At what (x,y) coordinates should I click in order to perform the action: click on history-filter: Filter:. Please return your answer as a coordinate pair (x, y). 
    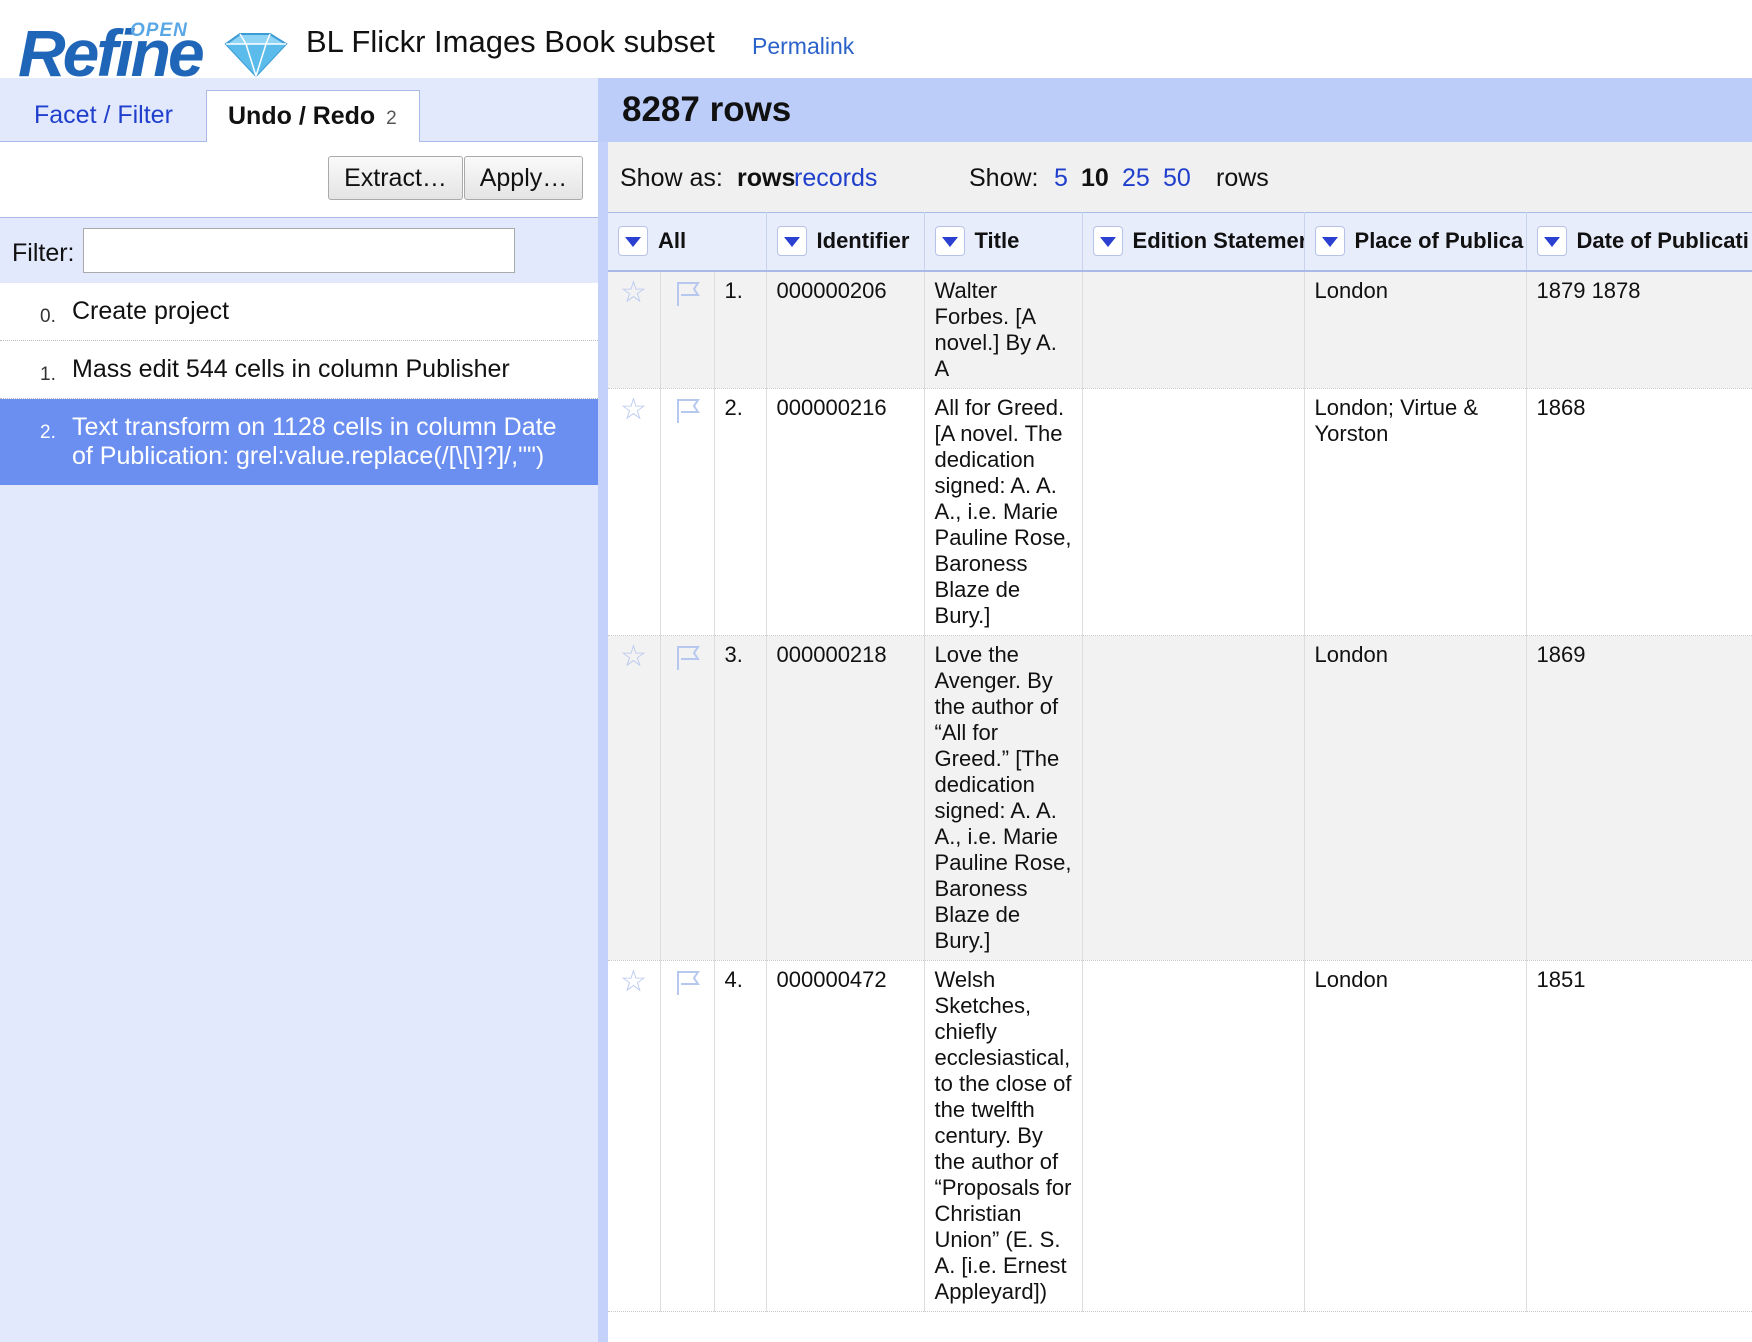
    Looking at the image, I should click on (299, 252).